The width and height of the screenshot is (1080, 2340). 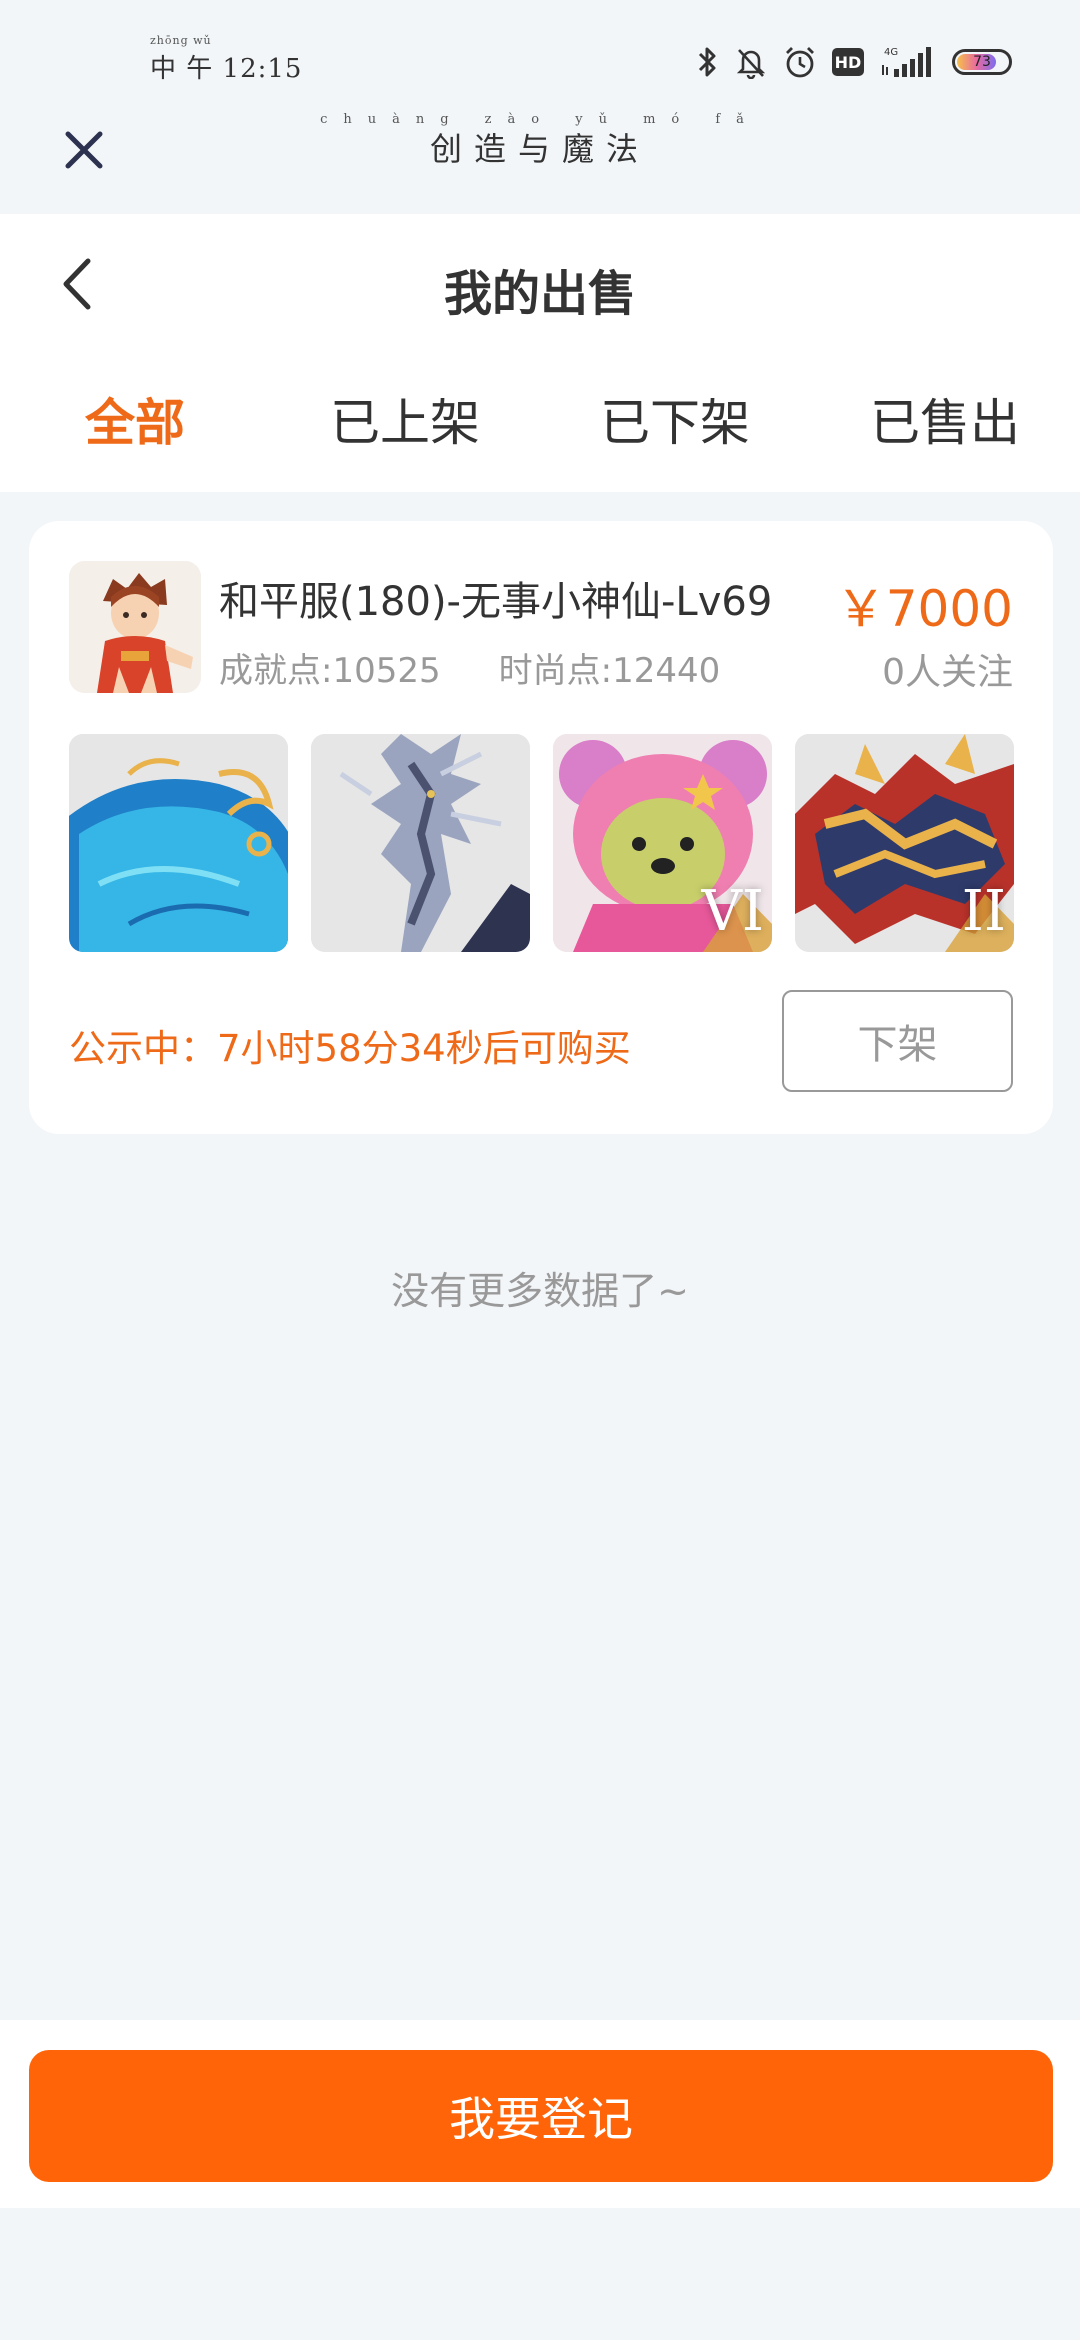 I want to click on bluetooth-icon, so click(x=708, y=62).